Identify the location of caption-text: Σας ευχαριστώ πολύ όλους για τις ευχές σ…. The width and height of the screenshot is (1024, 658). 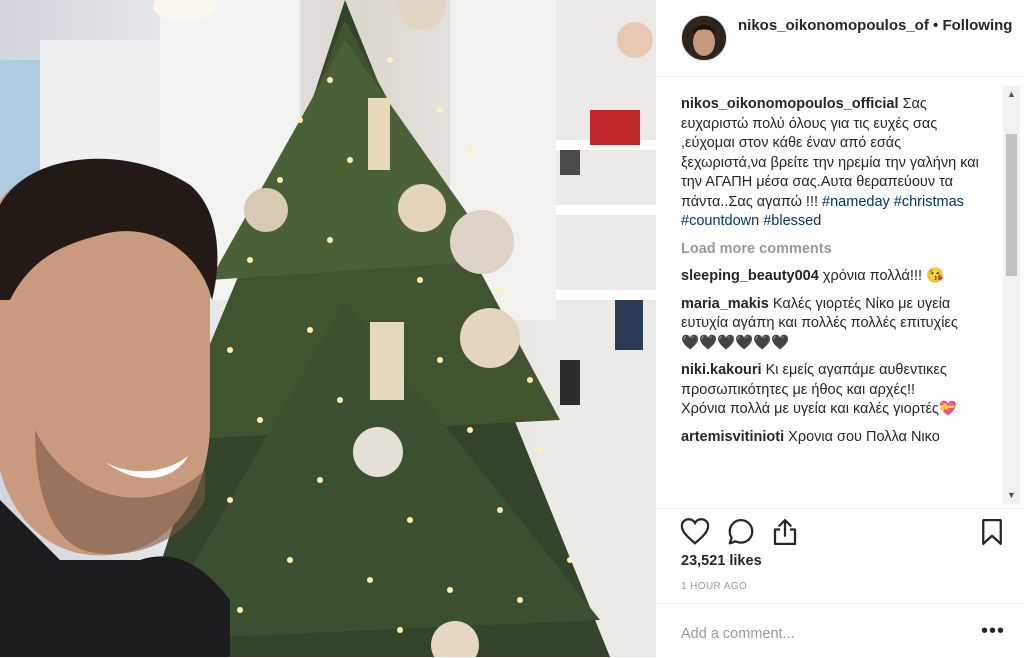
(830, 153).